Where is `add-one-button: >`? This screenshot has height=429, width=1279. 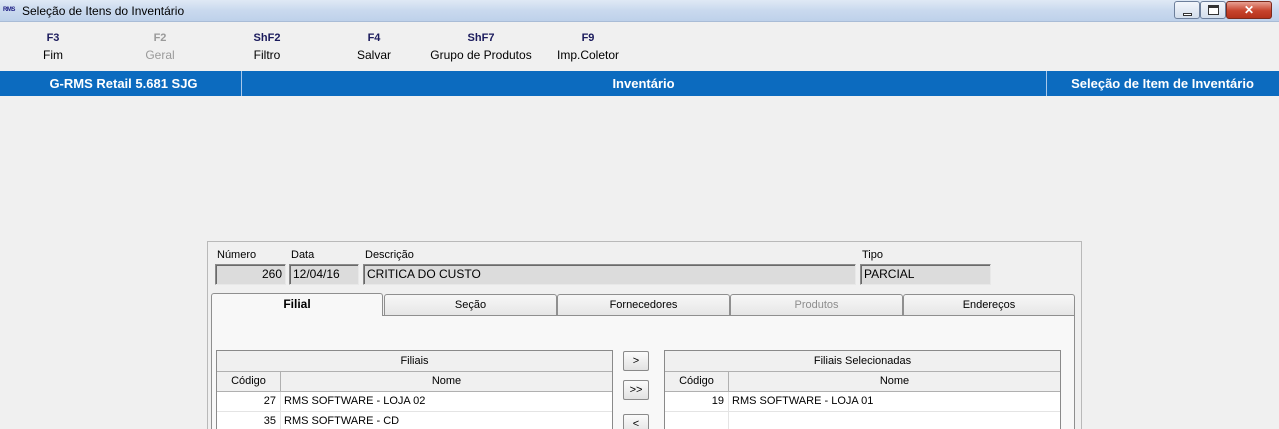
add-one-button: > is located at coordinates (636, 361).